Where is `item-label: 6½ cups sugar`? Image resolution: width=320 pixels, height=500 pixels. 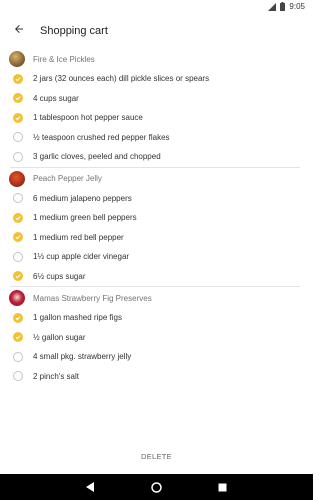
item-label: 6½ cups sugar is located at coordinates (59, 276).